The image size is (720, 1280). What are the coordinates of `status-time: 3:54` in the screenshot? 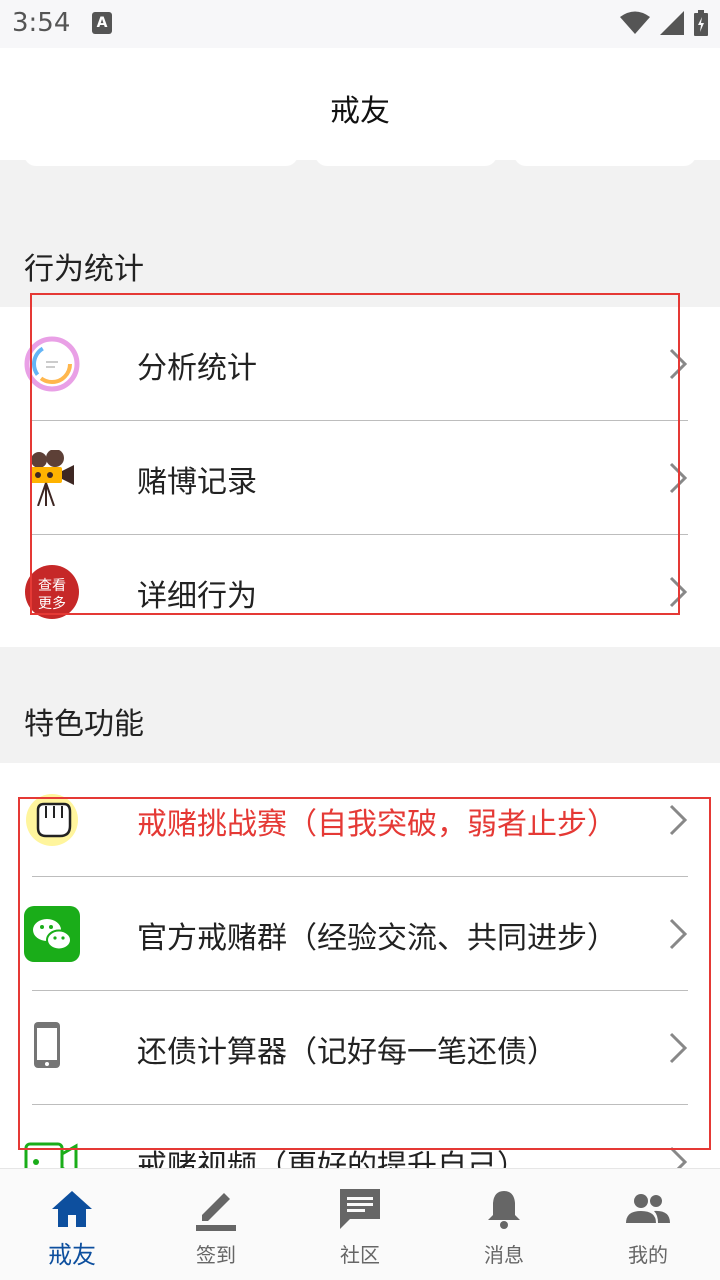 It's located at (41, 23).